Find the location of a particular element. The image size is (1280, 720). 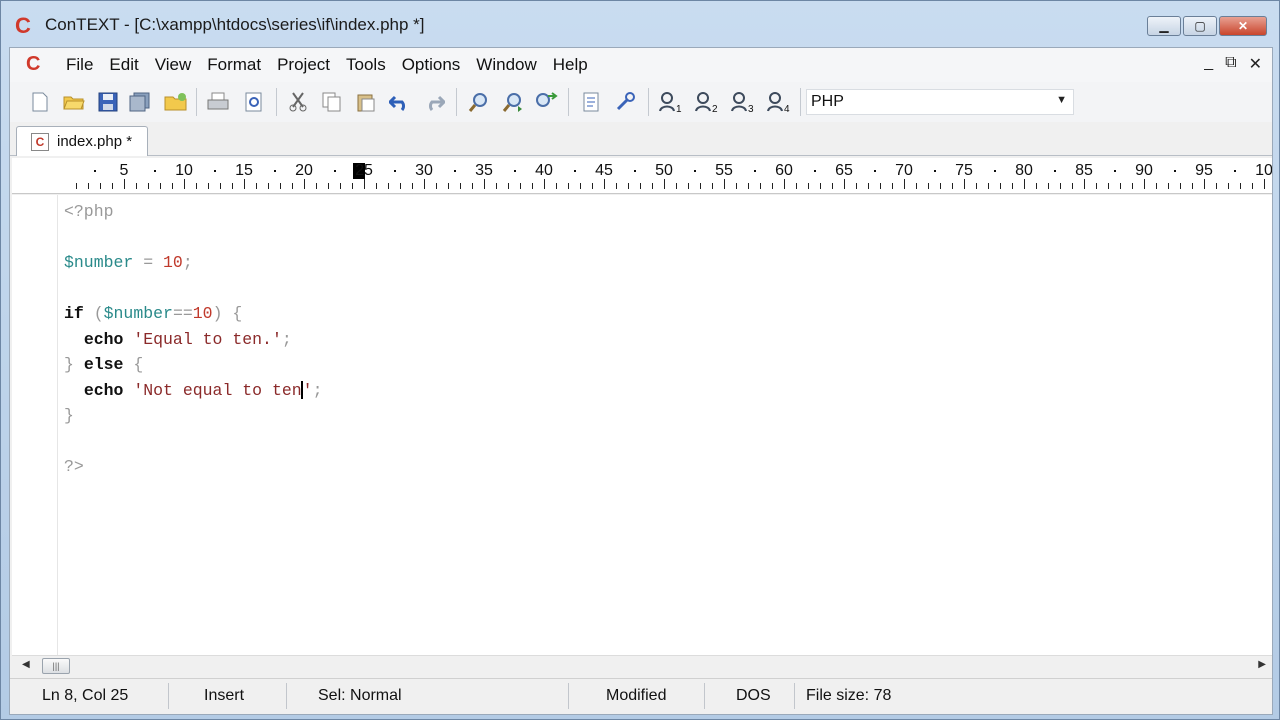

scroll-left-icon: ◀ is located at coordinates (26, 664).